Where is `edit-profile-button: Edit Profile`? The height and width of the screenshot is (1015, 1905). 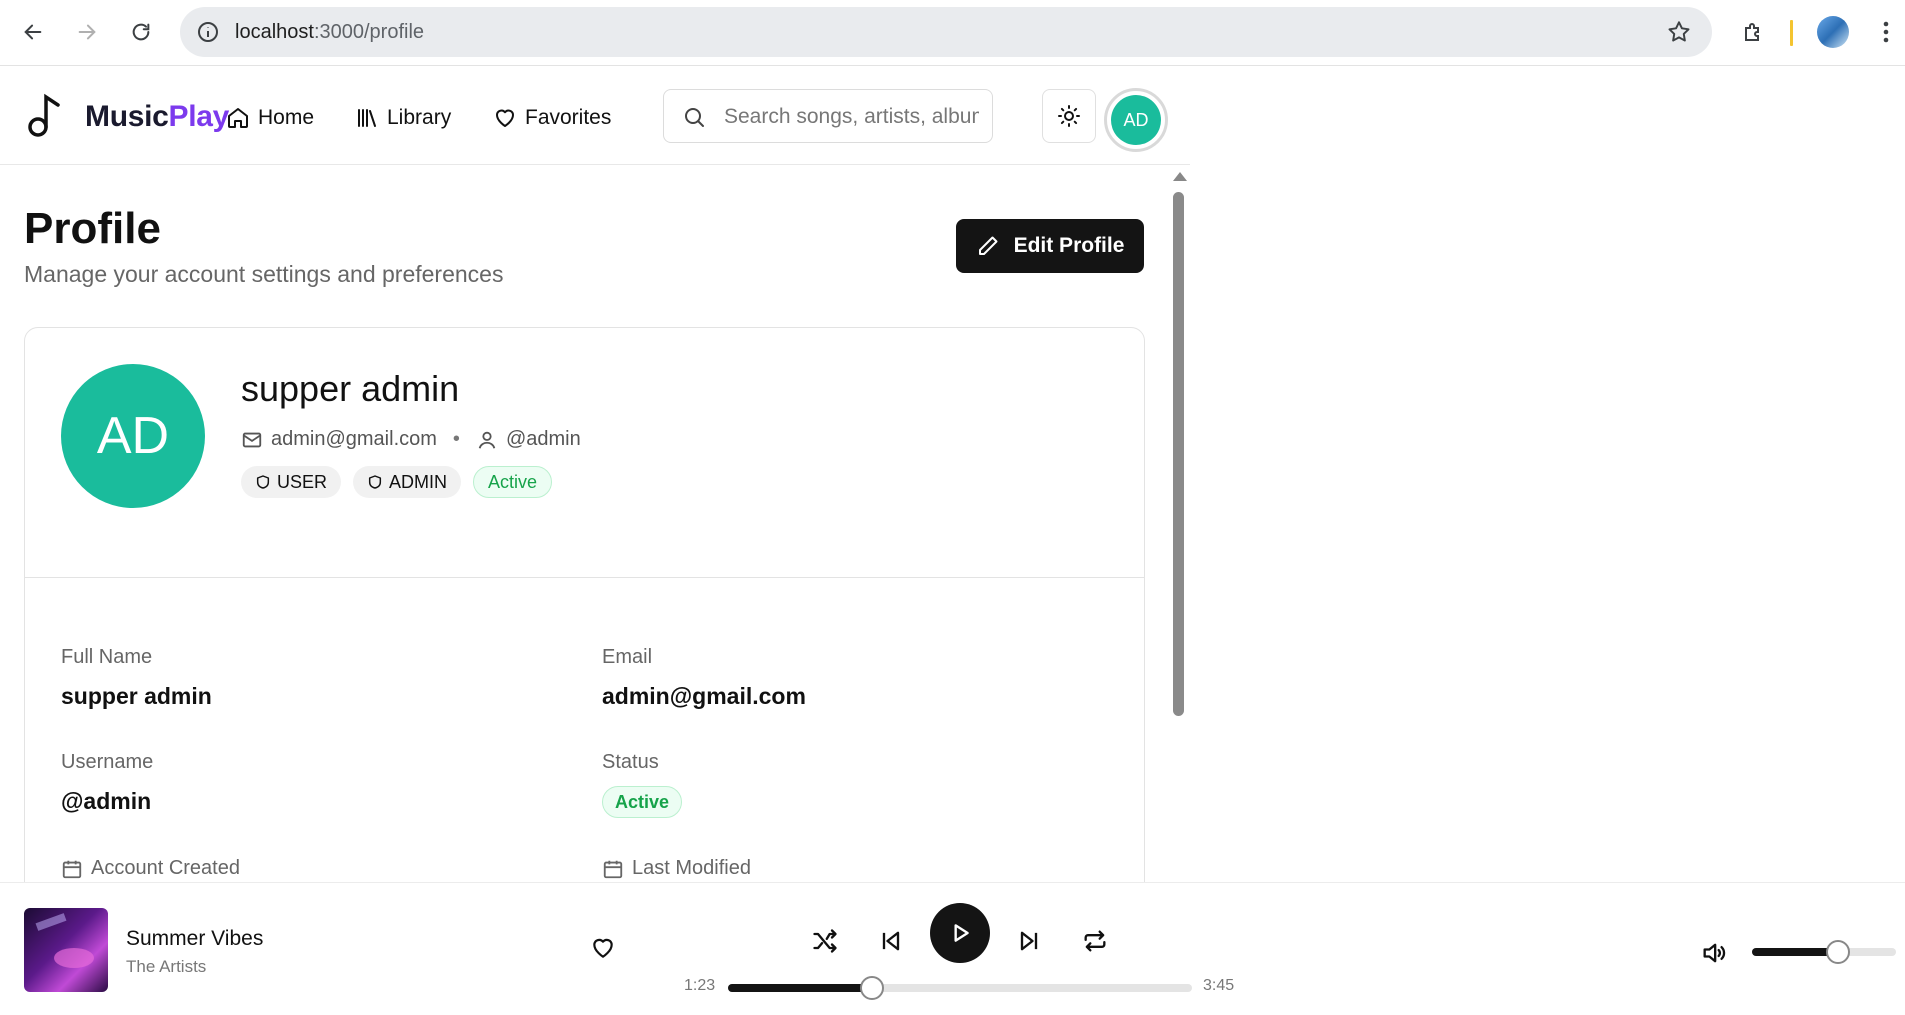 edit-profile-button: Edit Profile is located at coordinates (1050, 246).